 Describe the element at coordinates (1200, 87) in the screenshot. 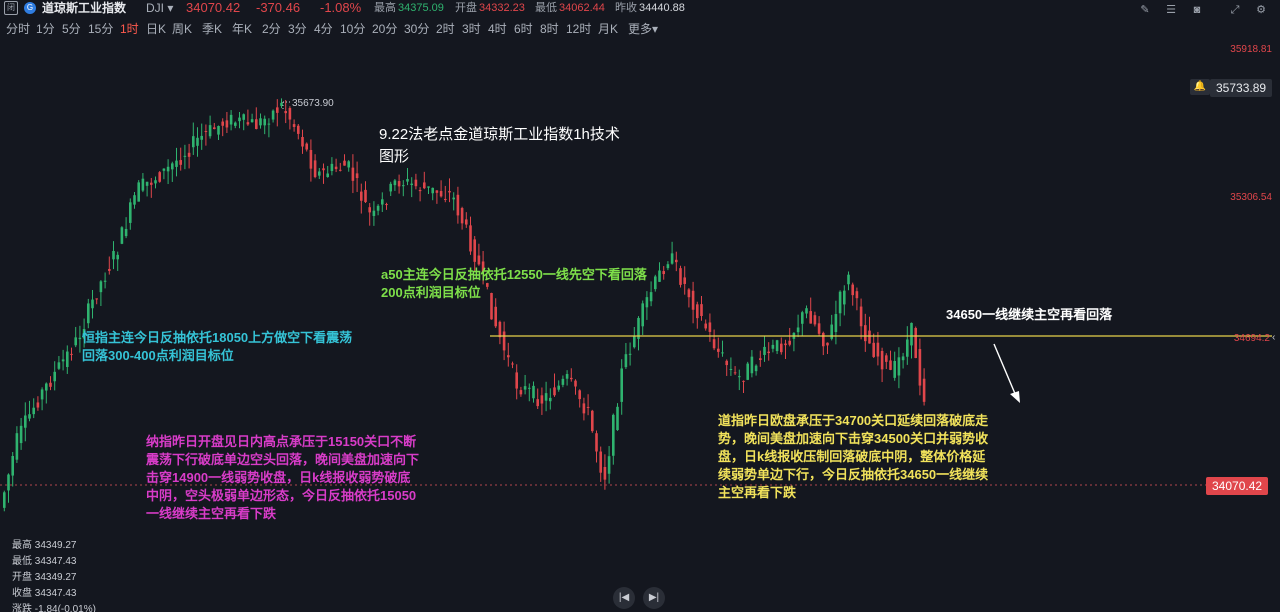

I see `alert-bell-icon: 🔔` at that location.